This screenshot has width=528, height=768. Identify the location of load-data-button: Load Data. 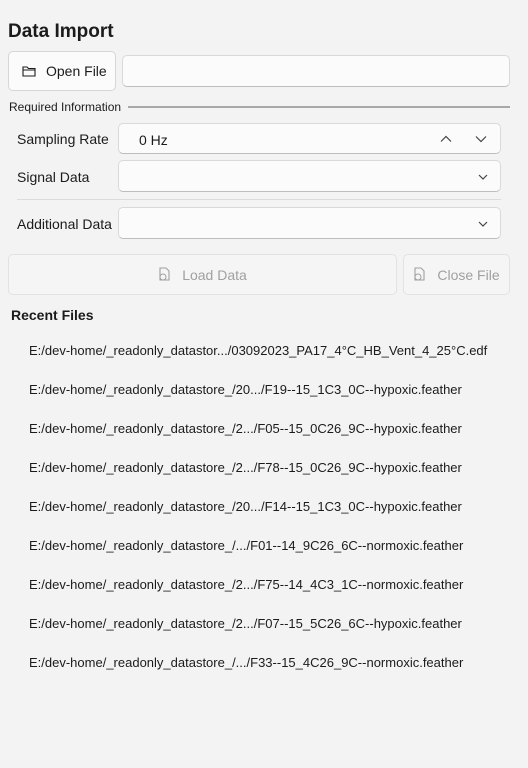
(202, 274).